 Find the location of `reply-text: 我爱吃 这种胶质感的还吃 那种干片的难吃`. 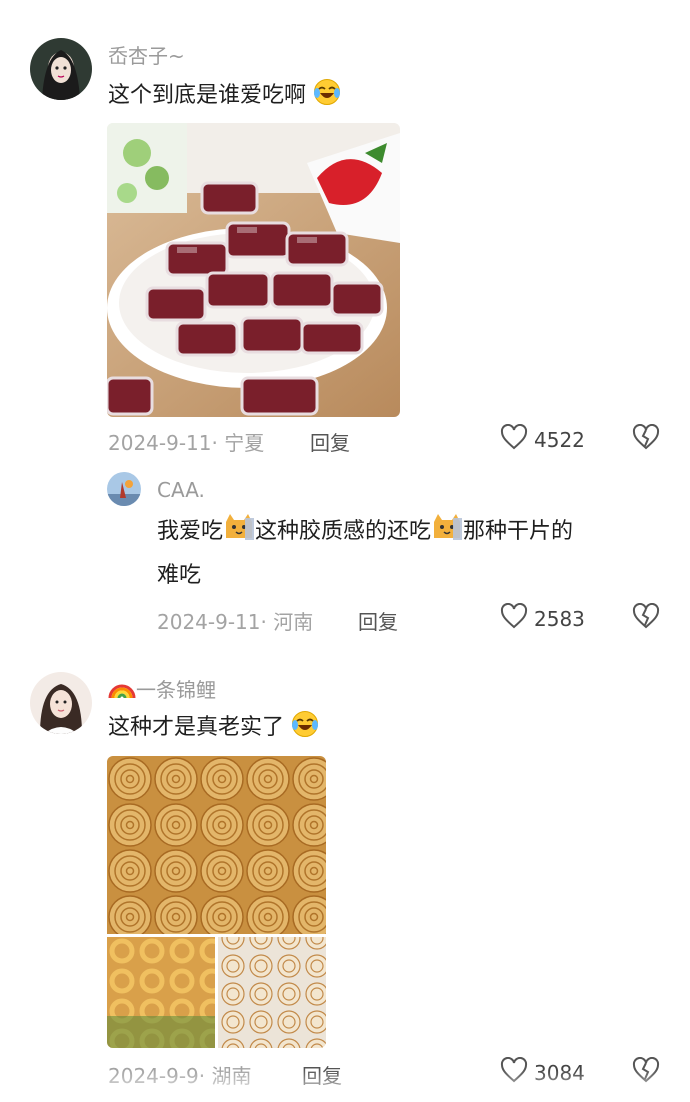

reply-text: 我爱吃 这种胶质感的还吃 那种干片的难吃 is located at coordinates (412, 554).